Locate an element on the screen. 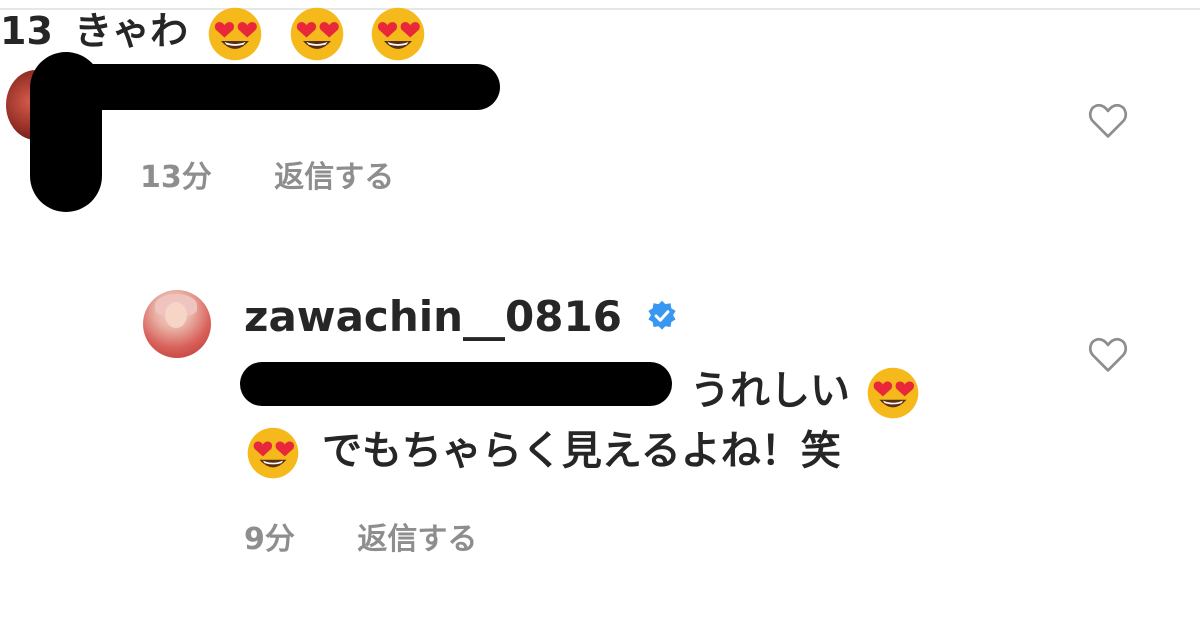  comment-text-line2: でもちゃらく見えるよね！笑 is located at coordinates (543, 453).